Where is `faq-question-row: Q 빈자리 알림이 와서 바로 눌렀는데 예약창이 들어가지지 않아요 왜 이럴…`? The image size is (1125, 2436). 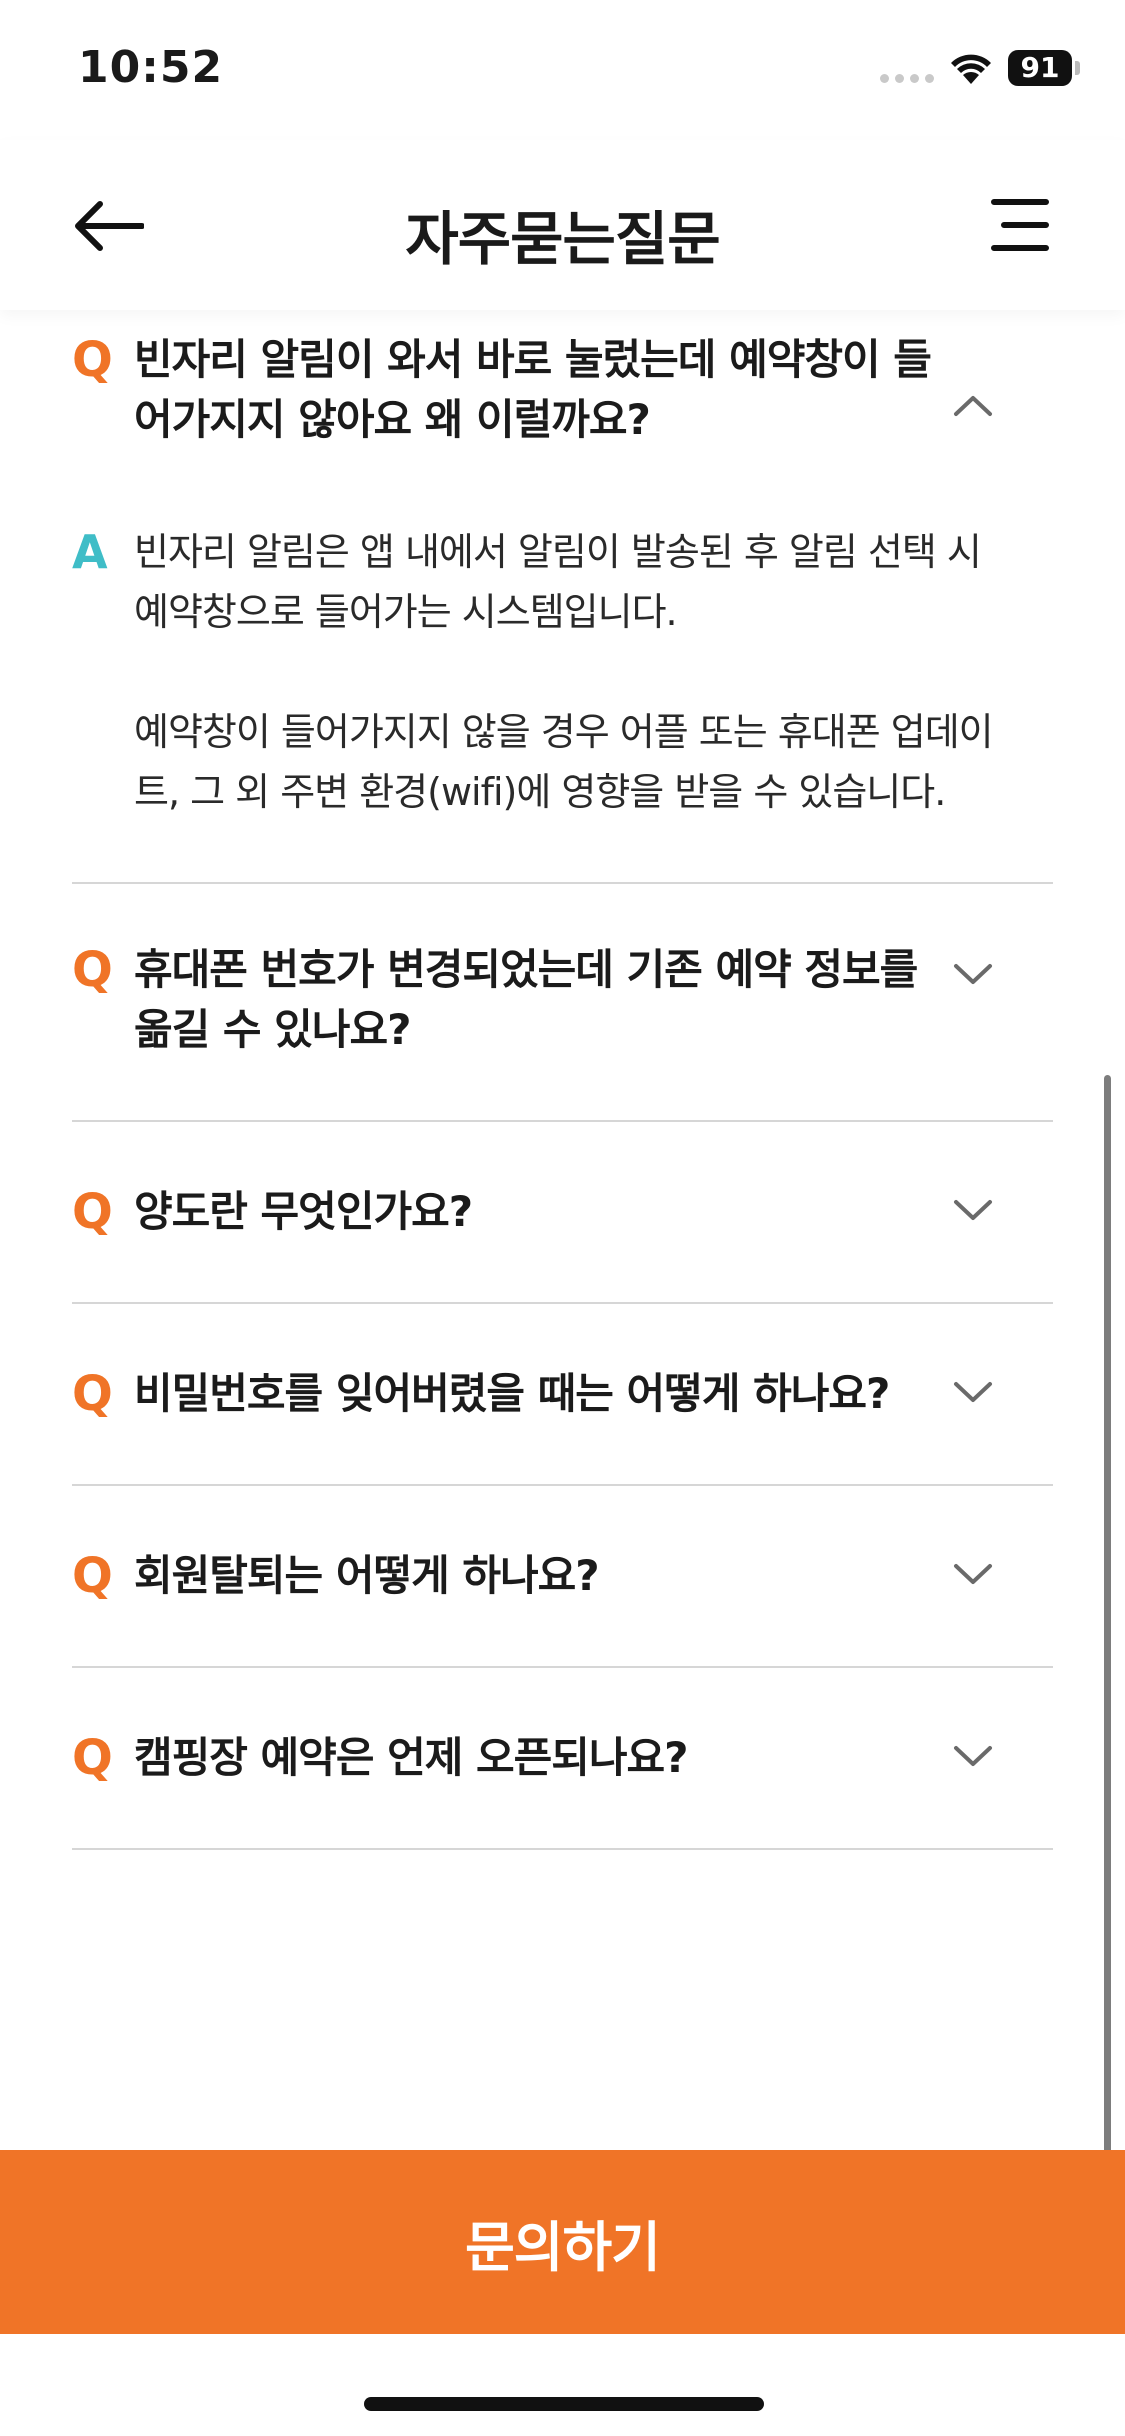 faq-question-row: Q 빈자리 알림이 와서 바로 눌렀는데 예약창이 들어가지지 않아요 왜 이럴… is located at coordinates (562, 390).